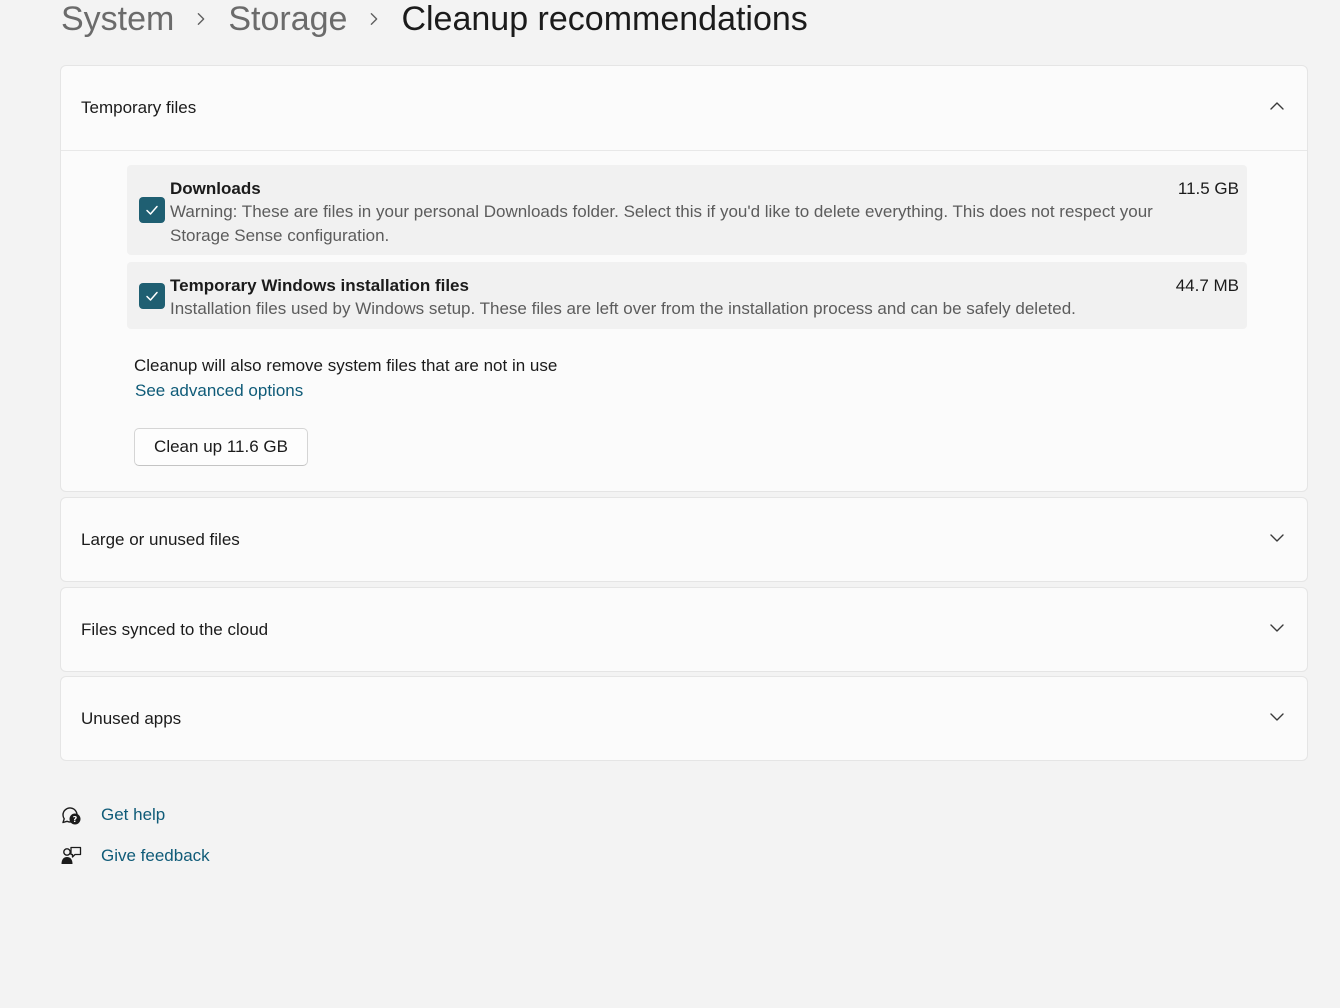 The image size is (1340, 1008). I want to click on divider, so click(684, 150).